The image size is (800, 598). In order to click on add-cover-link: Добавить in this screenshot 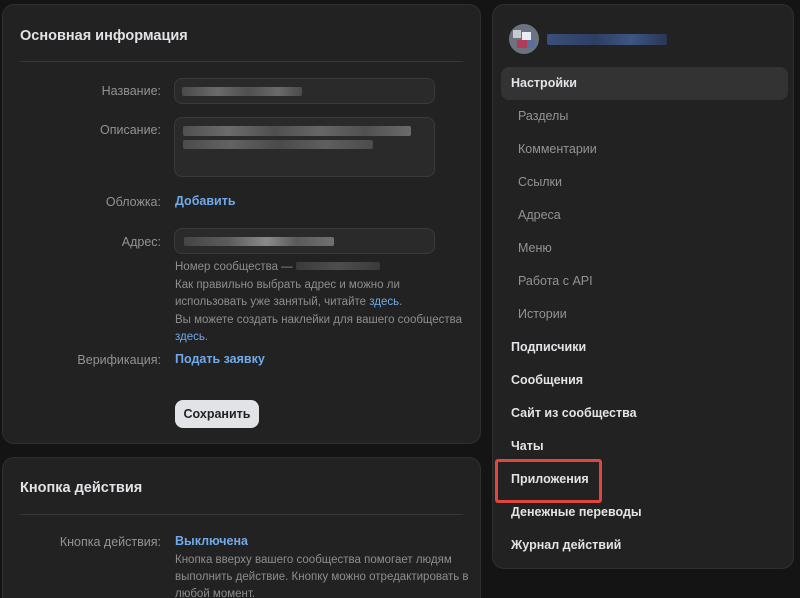, I will do `click(205, 201)`.